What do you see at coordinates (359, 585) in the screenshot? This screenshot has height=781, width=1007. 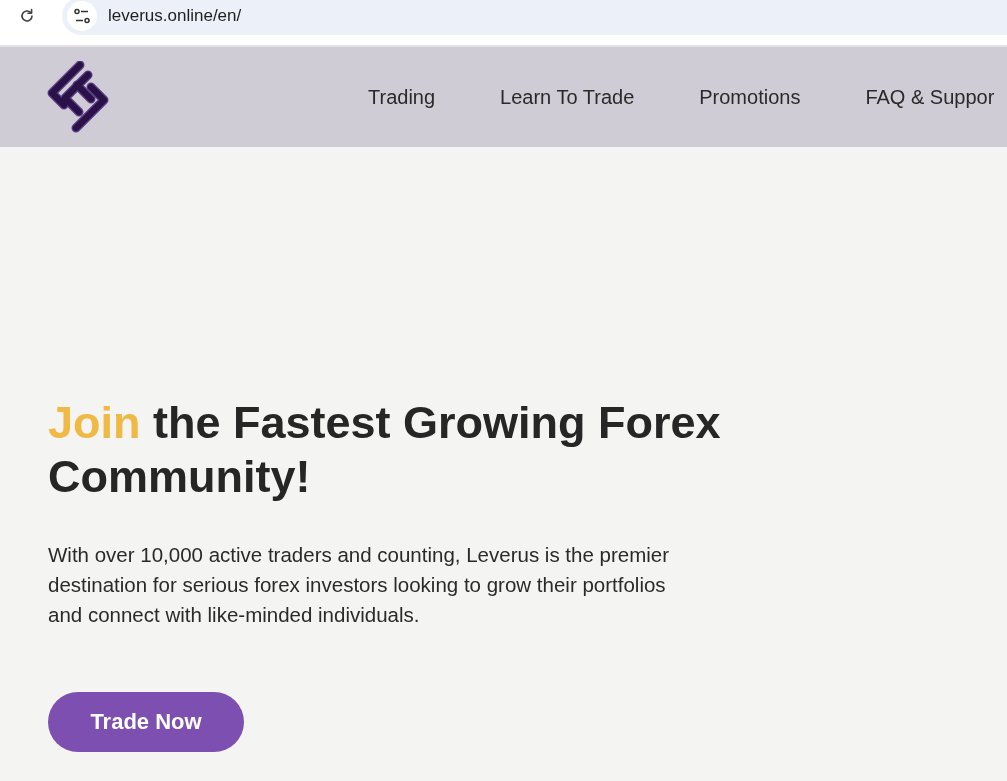 I see `hero-paragraph: With over 10,000 active traders and counting, Leverus is the premier destination for serious forex investors looking to grow their portfolios and connect with like-minded individuals.` at bounding box center [359, 585].